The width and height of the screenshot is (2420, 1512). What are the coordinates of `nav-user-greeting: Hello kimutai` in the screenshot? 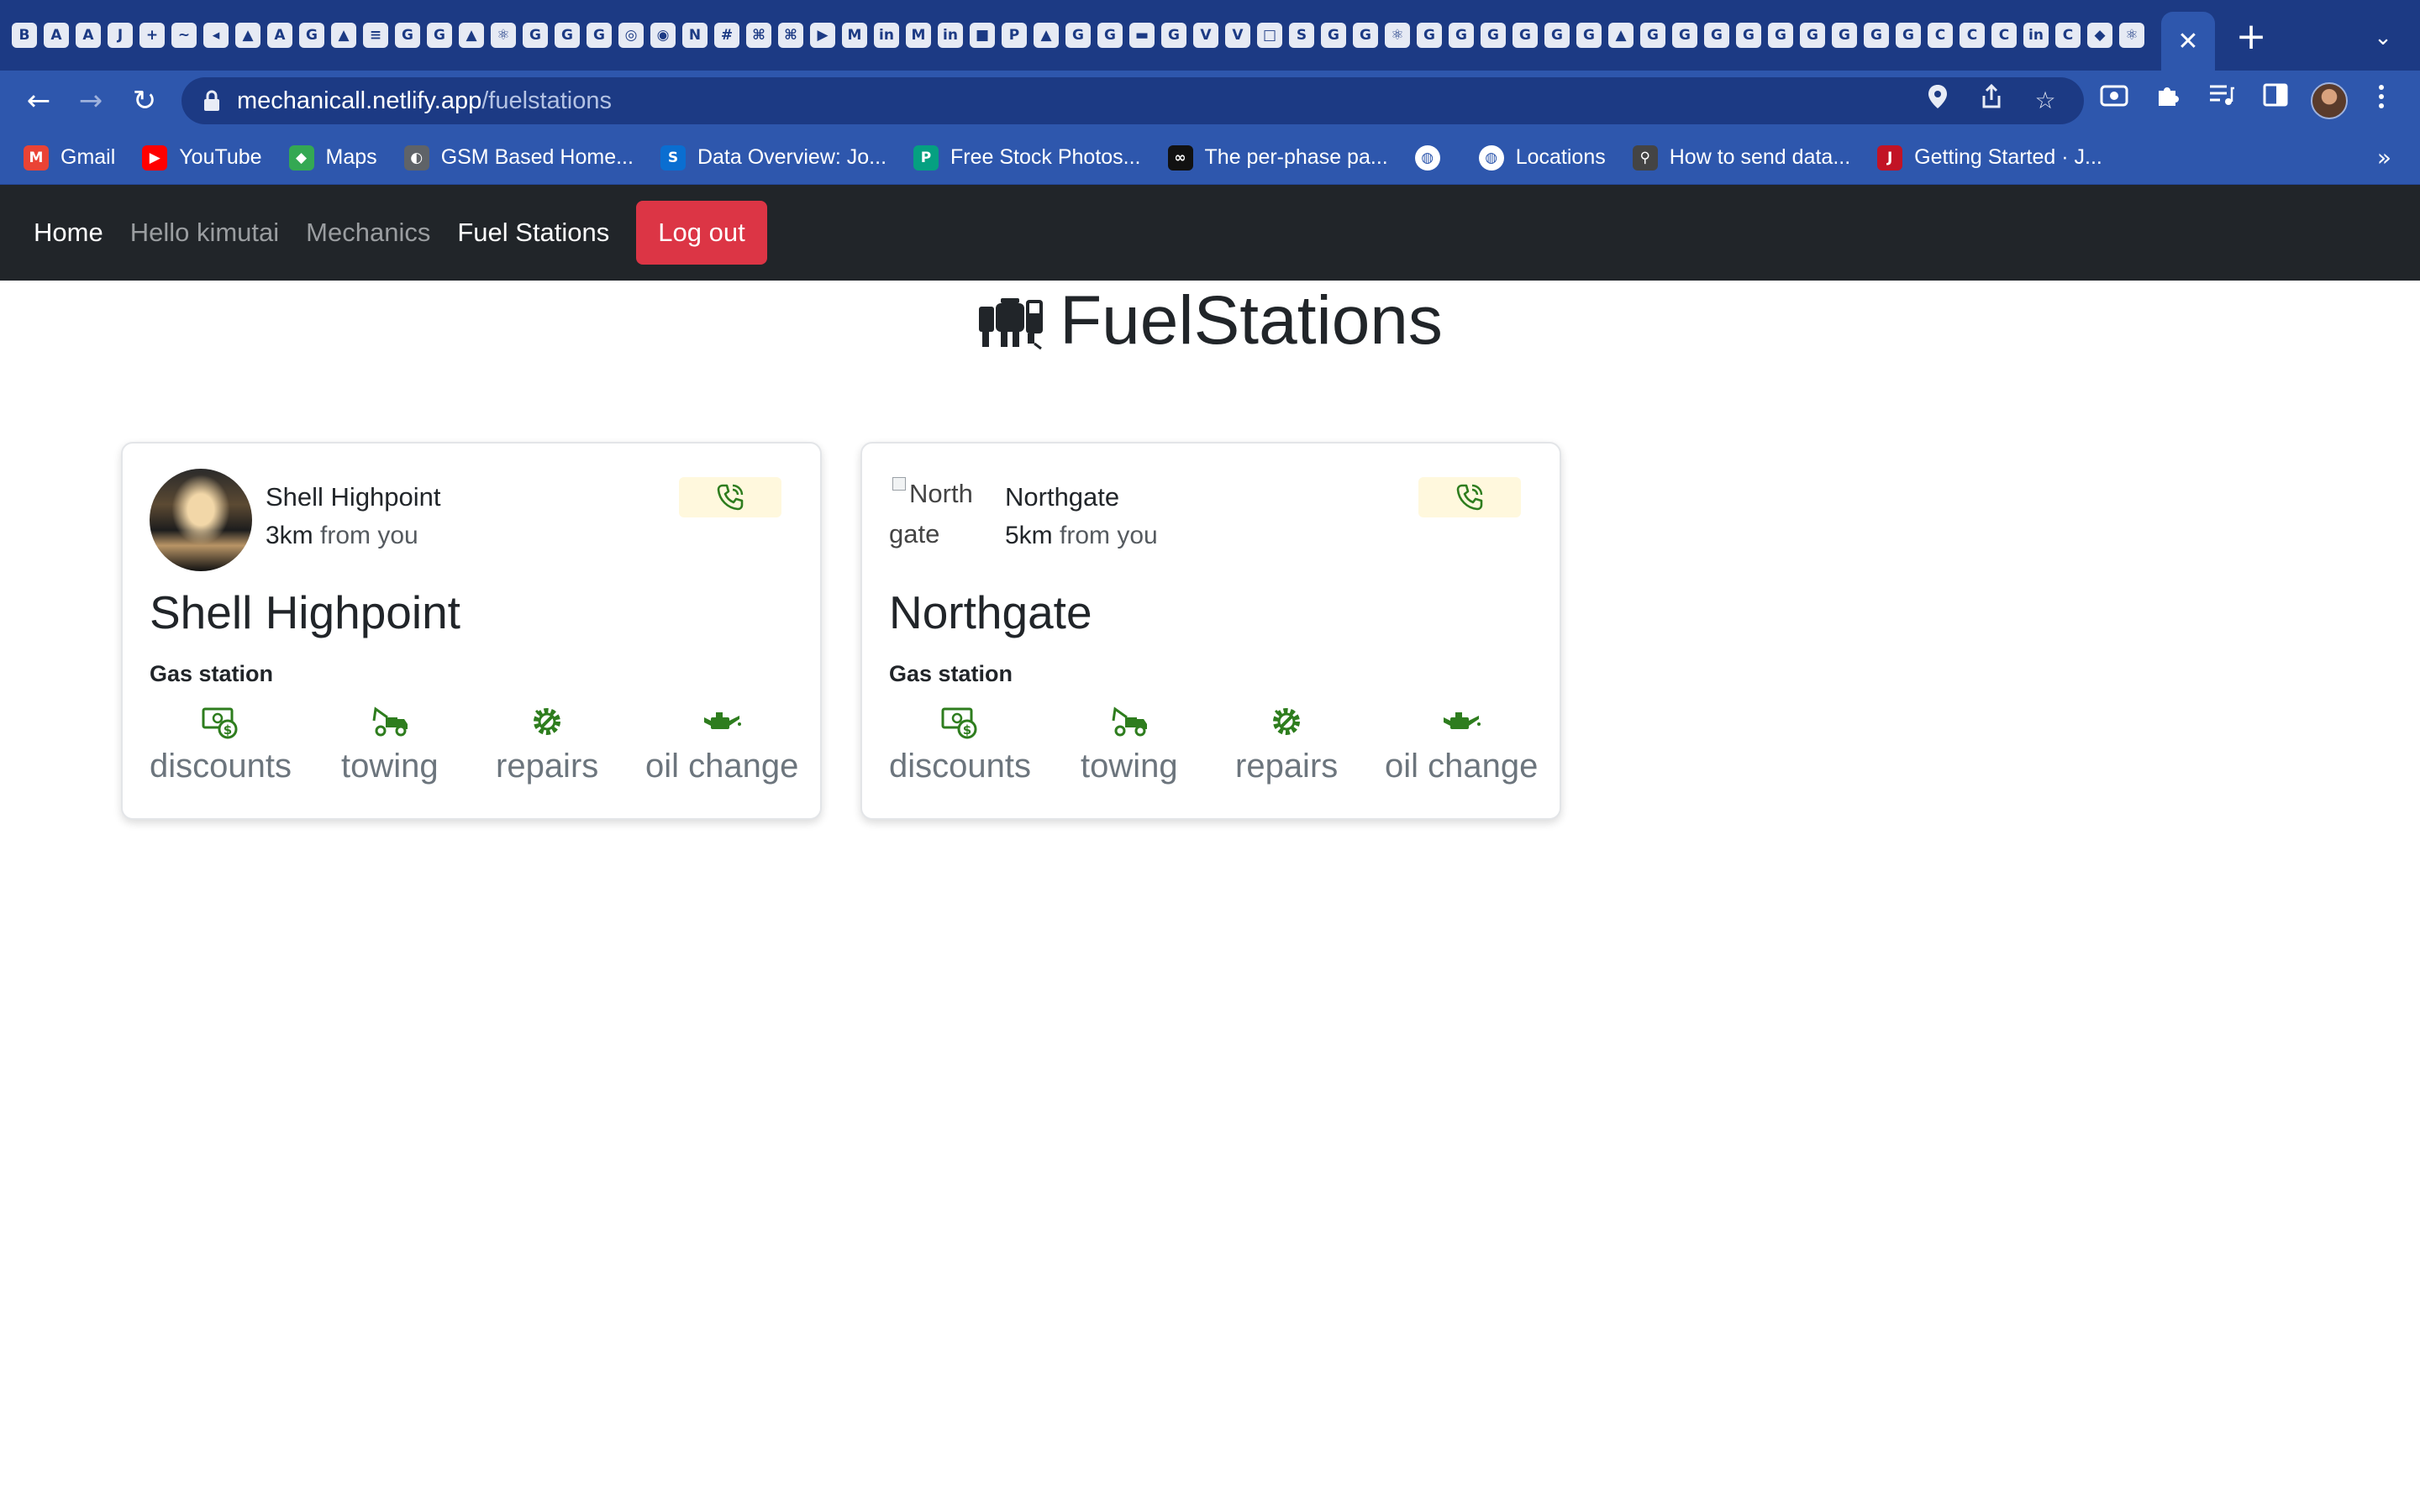 It's located at (204, 232).